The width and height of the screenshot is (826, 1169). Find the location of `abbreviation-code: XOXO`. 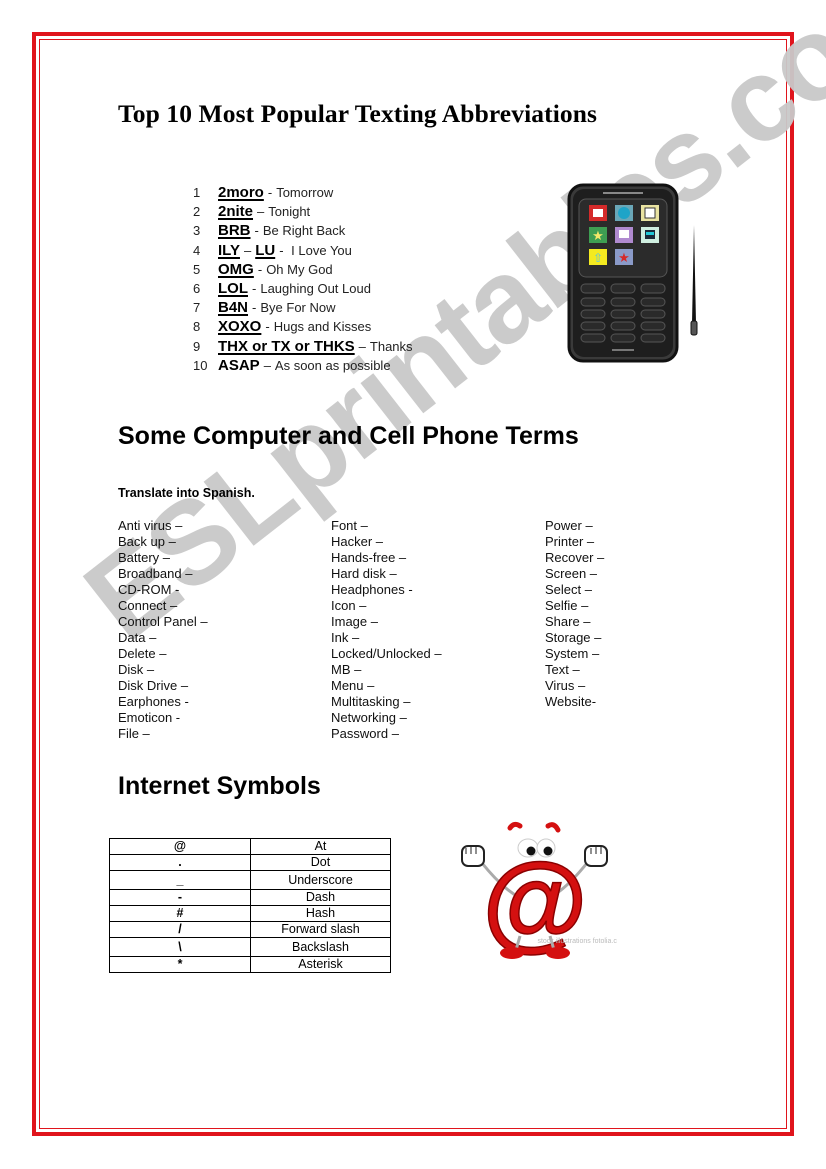

abbreviation-code: XOXO is located at coordinates (240, 327).